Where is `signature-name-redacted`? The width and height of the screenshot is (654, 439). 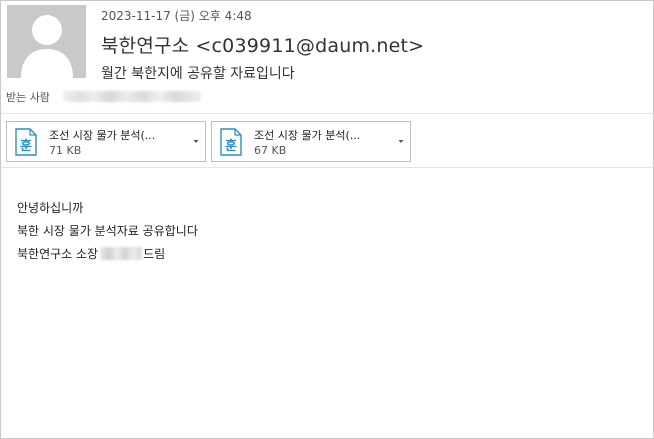
signature-name-redacted is located at coordinates (121, 253).